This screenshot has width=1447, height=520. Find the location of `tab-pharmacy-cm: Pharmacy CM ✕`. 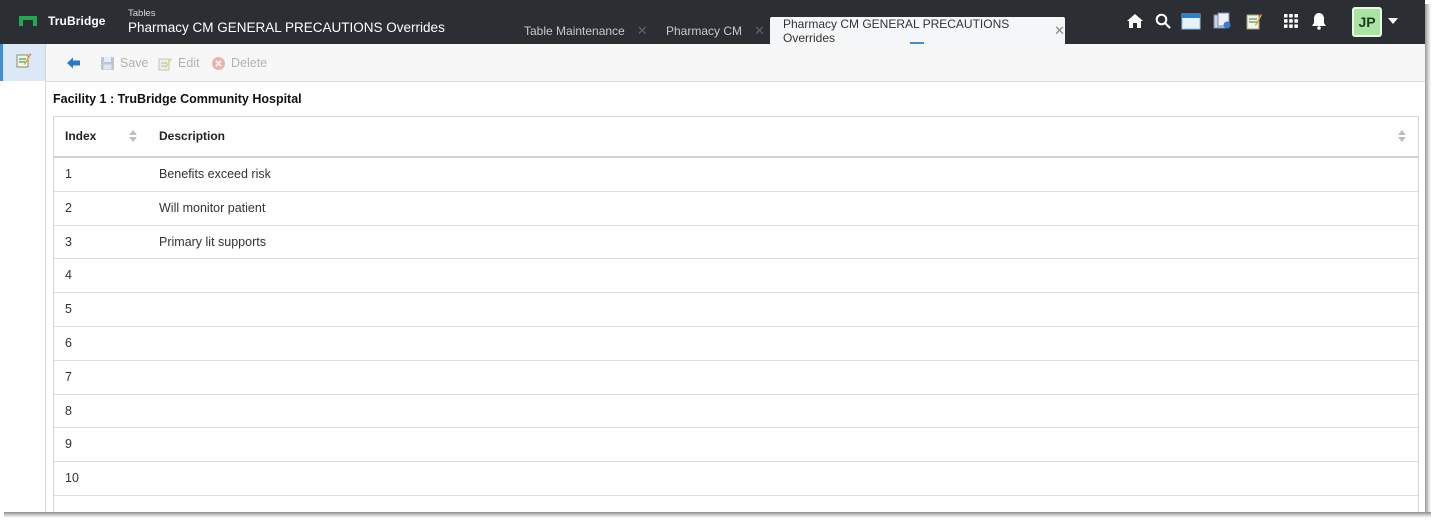

tab-pharmacy-cm: Pharmacy CM ✕ is located at coordinates (715, 30).